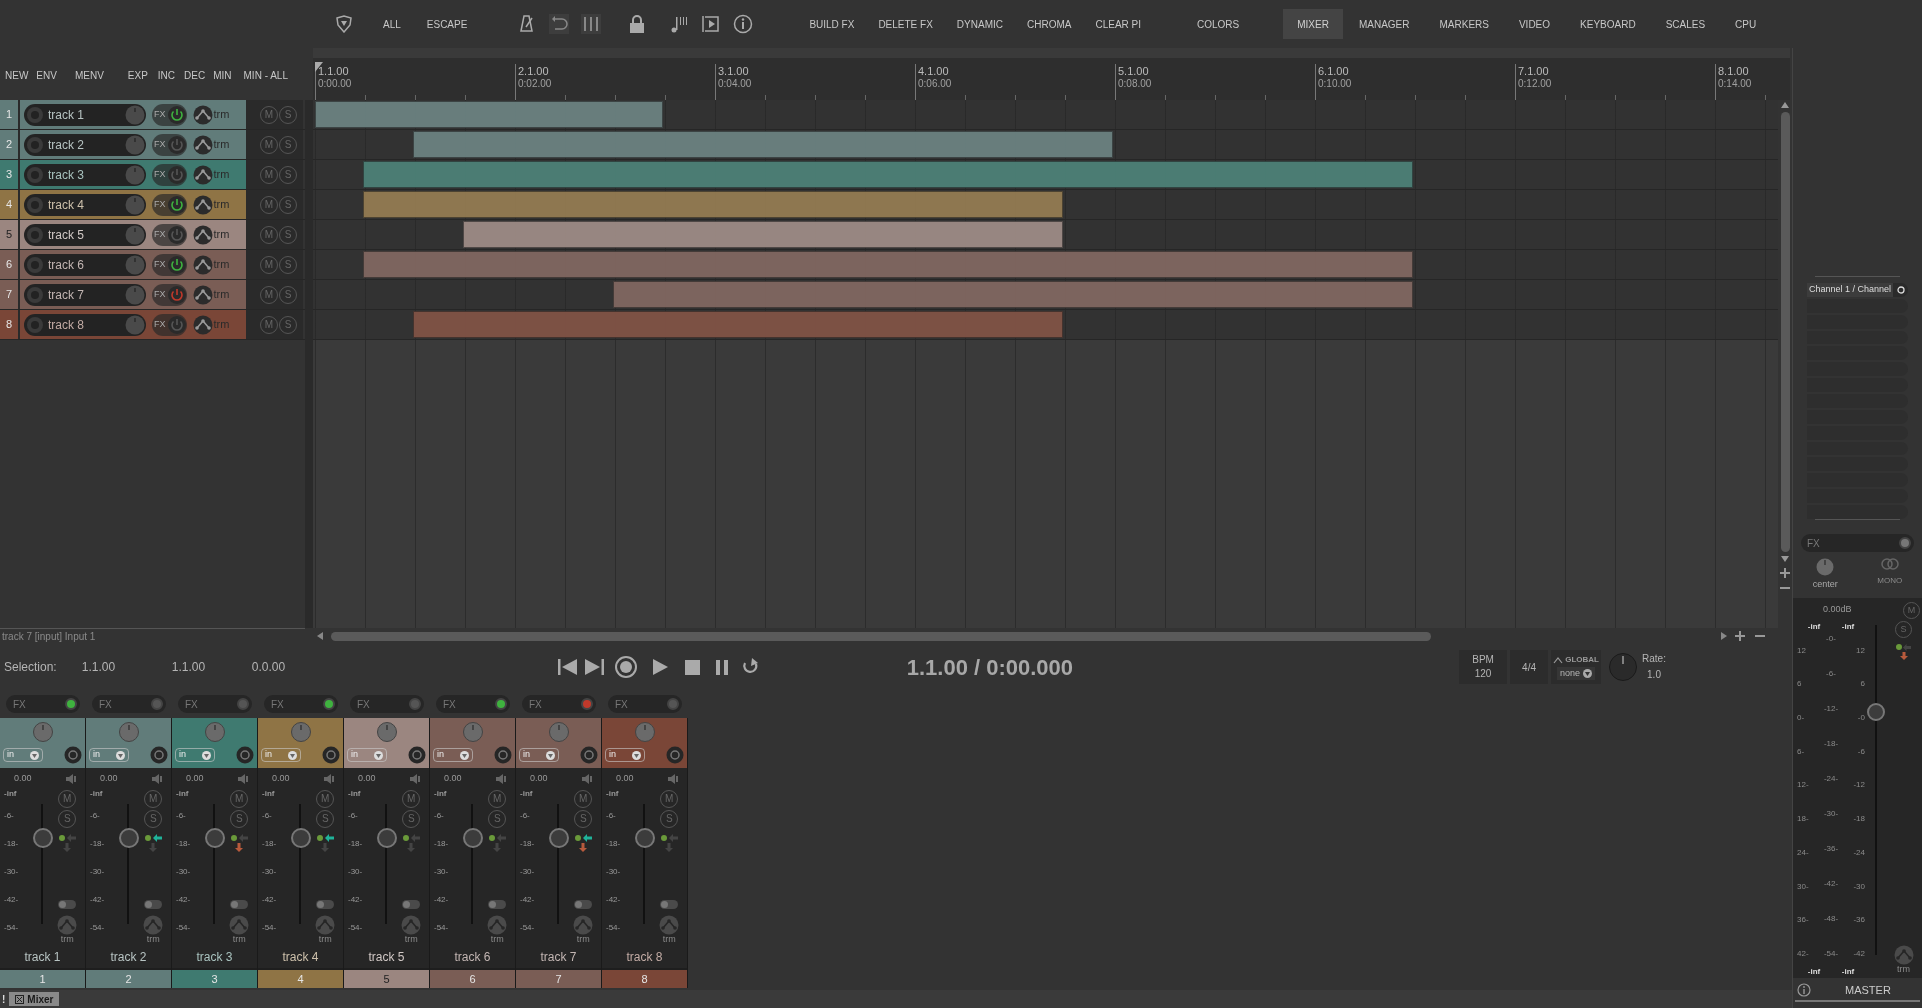 This screenshot has height=1008, width=1922. I want to click on toolbar-button: CLEAR PI, so click(1118, 24).